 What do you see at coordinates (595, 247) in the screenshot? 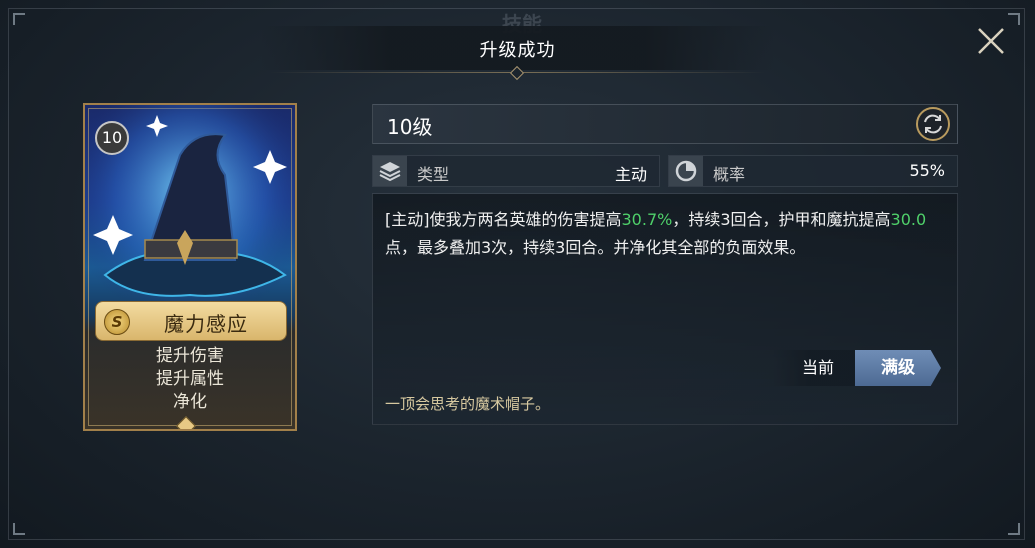
I see `description-text: 点，最多叠加3次，持续3回合。并净化其全部的负面效果。` at bounding box center [595, 247].